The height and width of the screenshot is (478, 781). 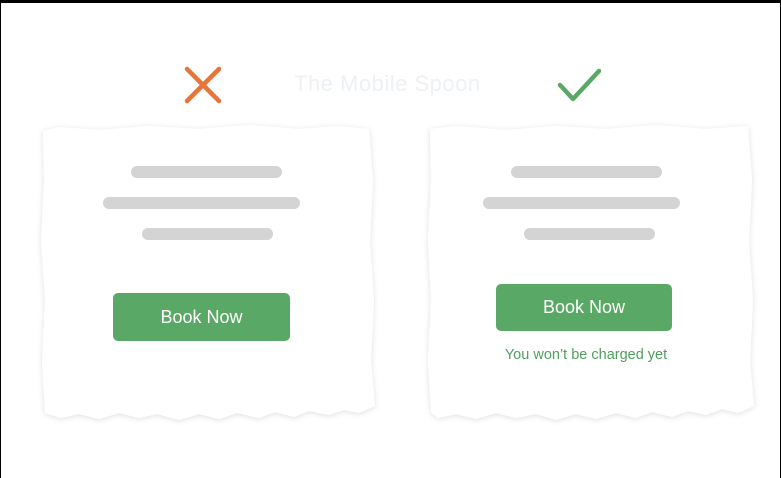 What do you see at coordinates (390, 2) in the screenshot?
I see `top-border` at bounding box center [390, 2].